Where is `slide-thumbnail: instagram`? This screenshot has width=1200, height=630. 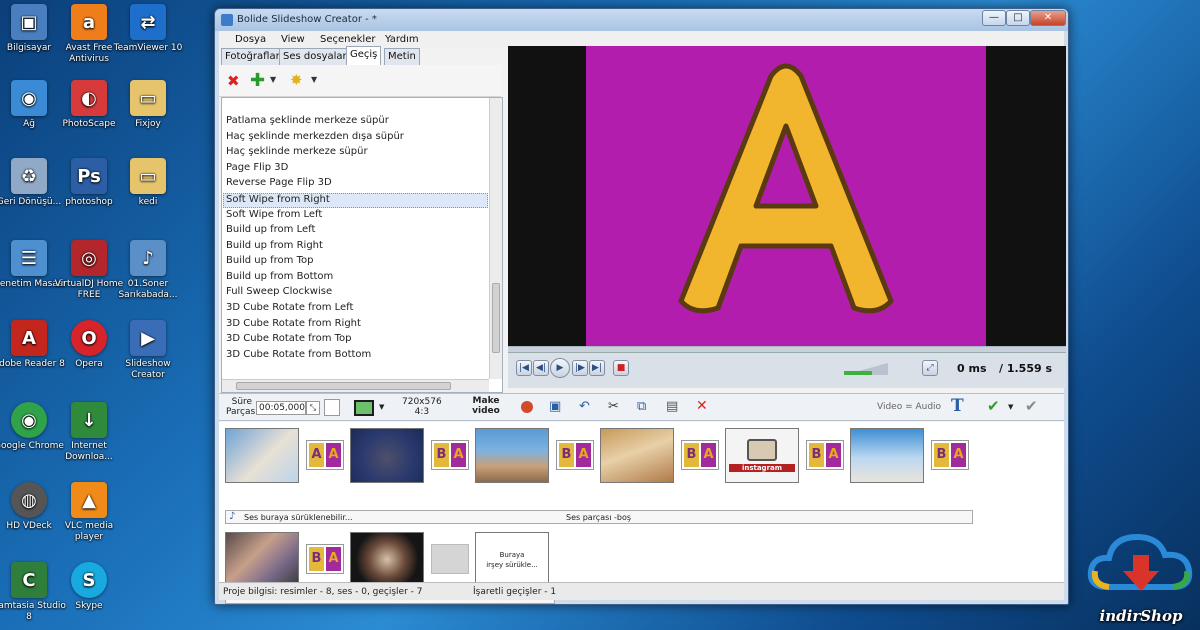 slide-thumbnail: instagram is located at coordinates (762, 455).